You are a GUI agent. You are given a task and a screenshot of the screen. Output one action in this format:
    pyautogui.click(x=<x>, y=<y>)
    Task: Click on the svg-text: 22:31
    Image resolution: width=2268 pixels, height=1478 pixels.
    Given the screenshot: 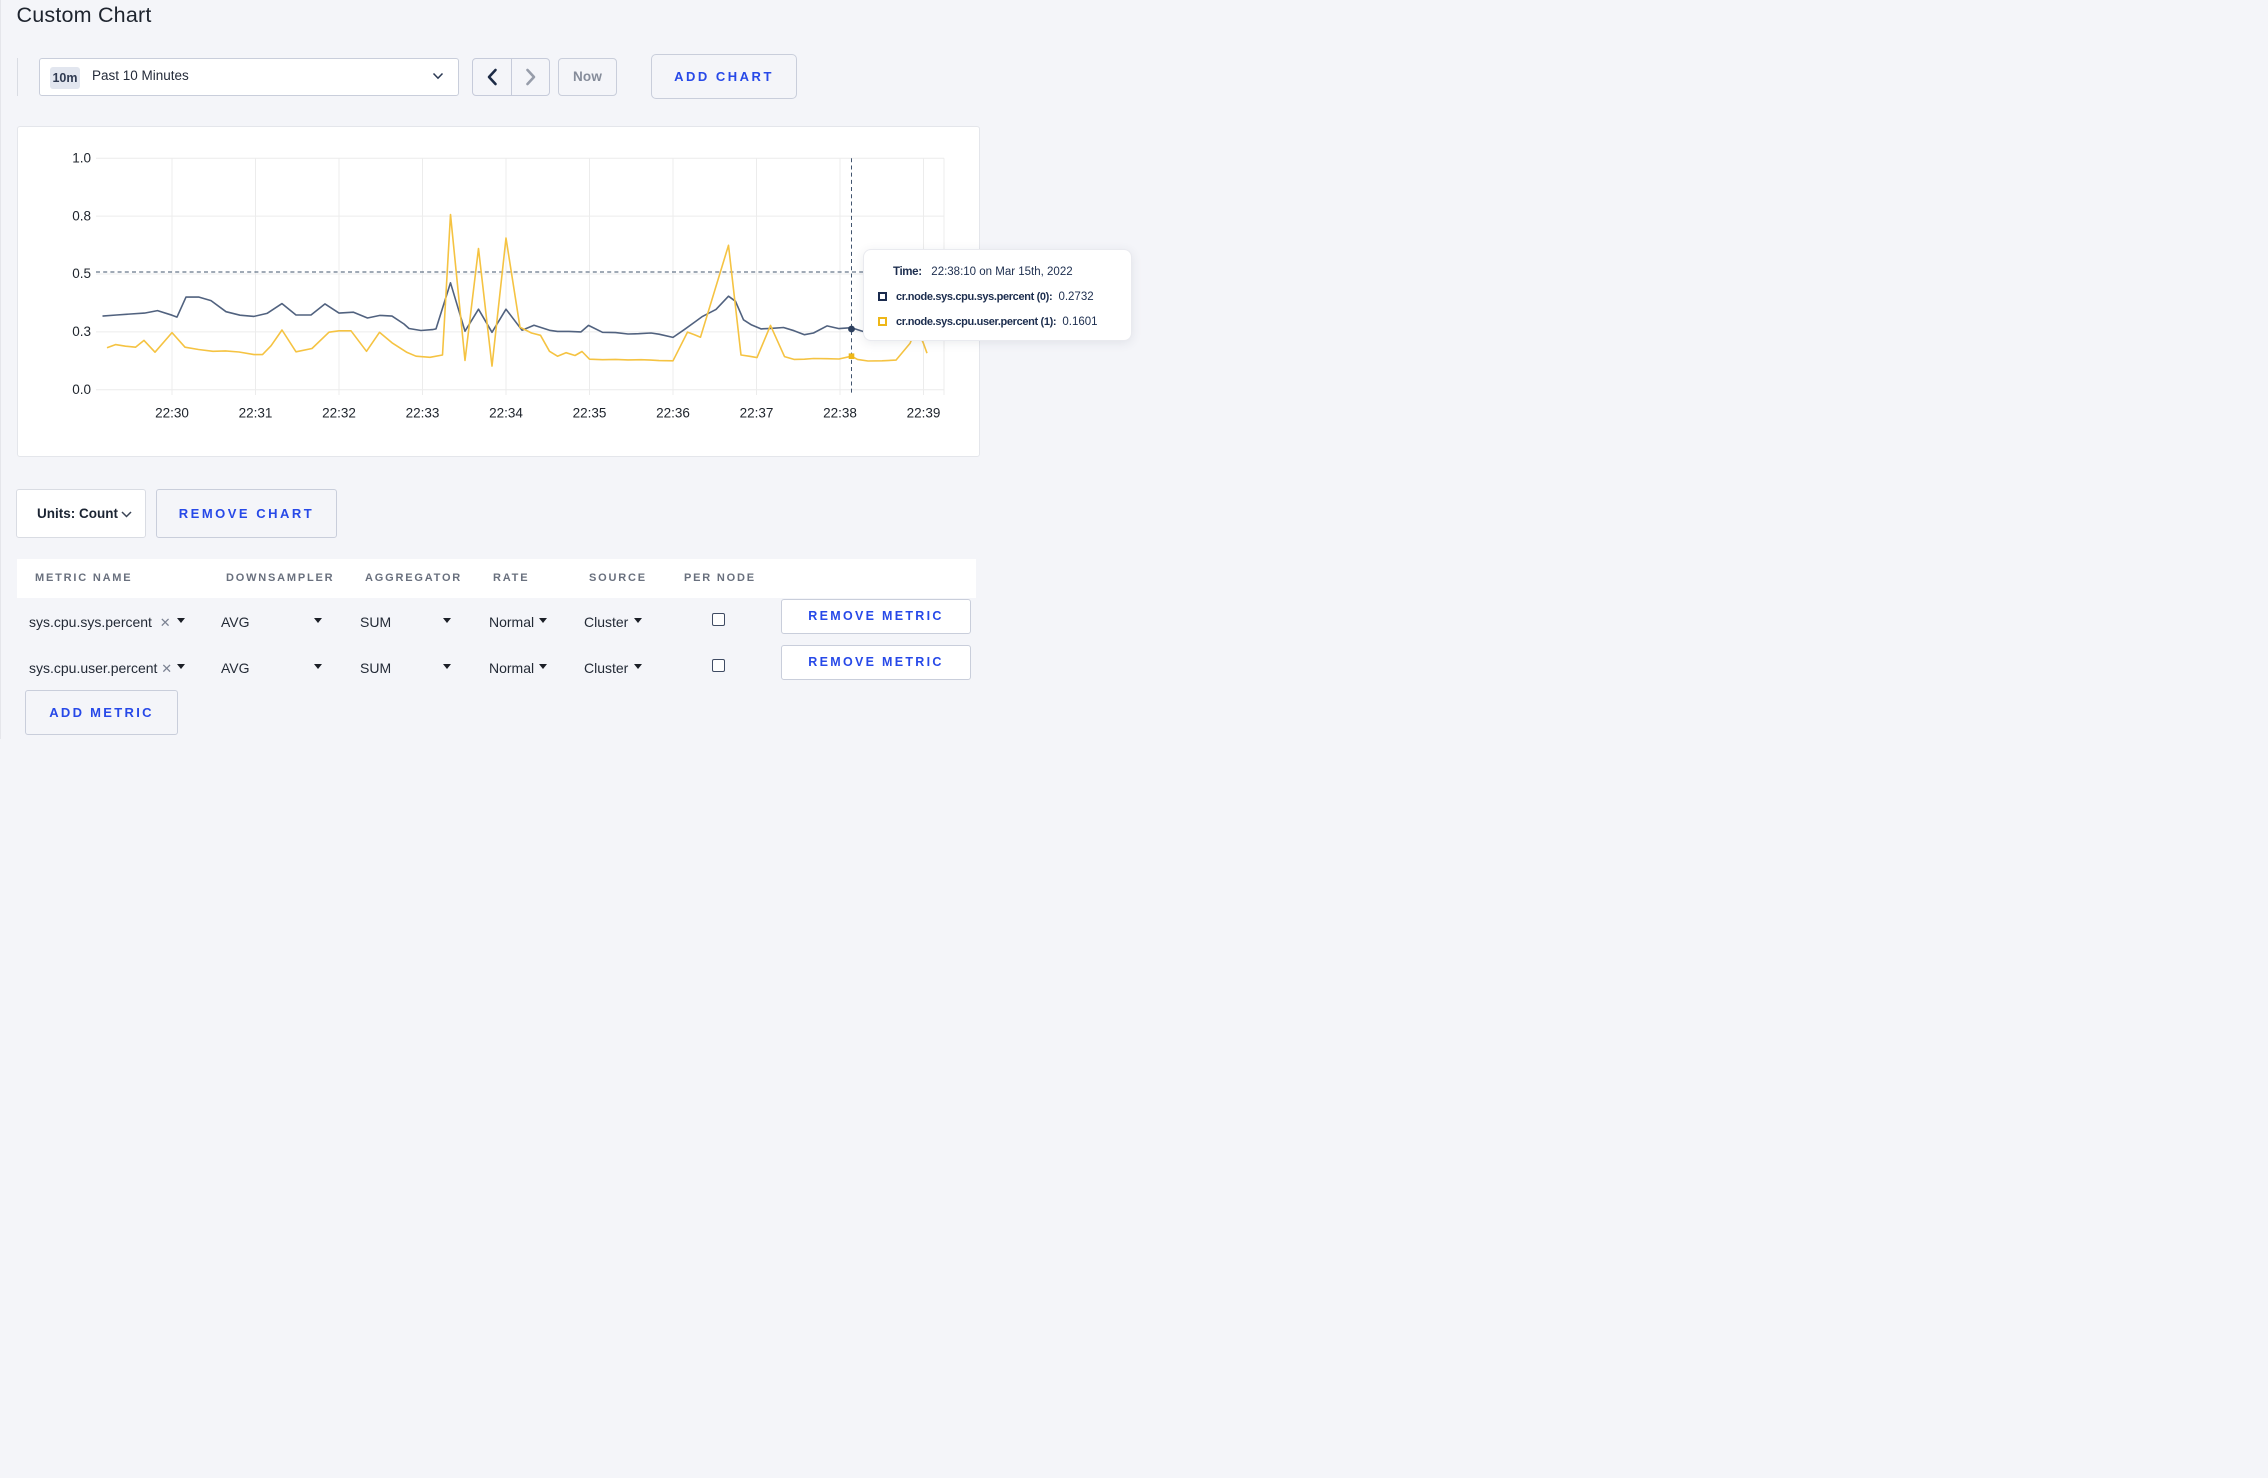 What is the action you would take?
    pyautogui.click(x=256, y=413)
    